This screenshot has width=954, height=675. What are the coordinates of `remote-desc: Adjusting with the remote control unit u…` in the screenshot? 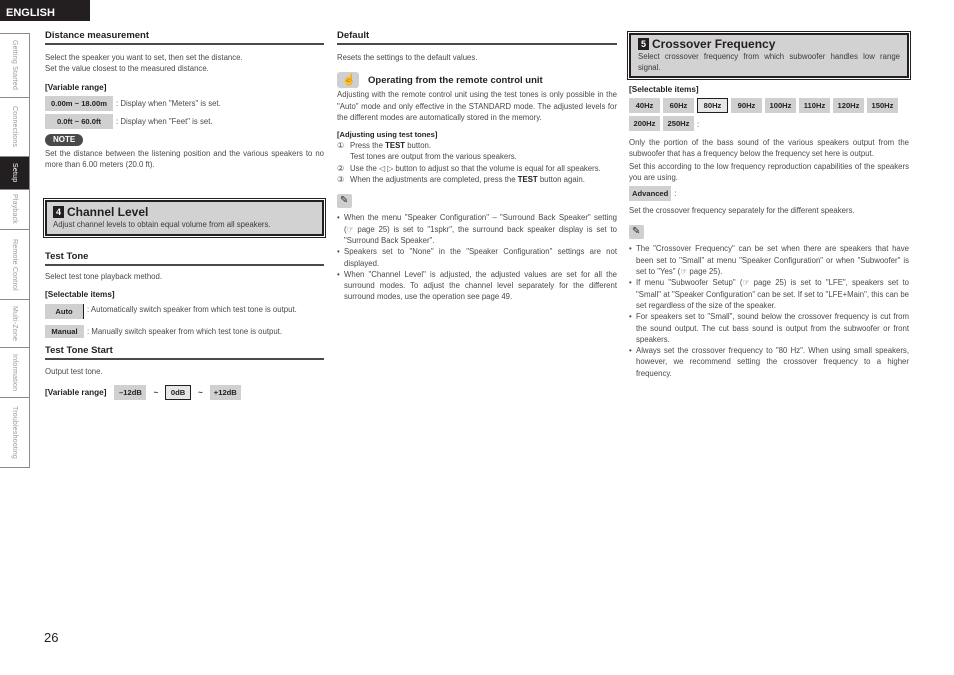 It's located at (477, 106).